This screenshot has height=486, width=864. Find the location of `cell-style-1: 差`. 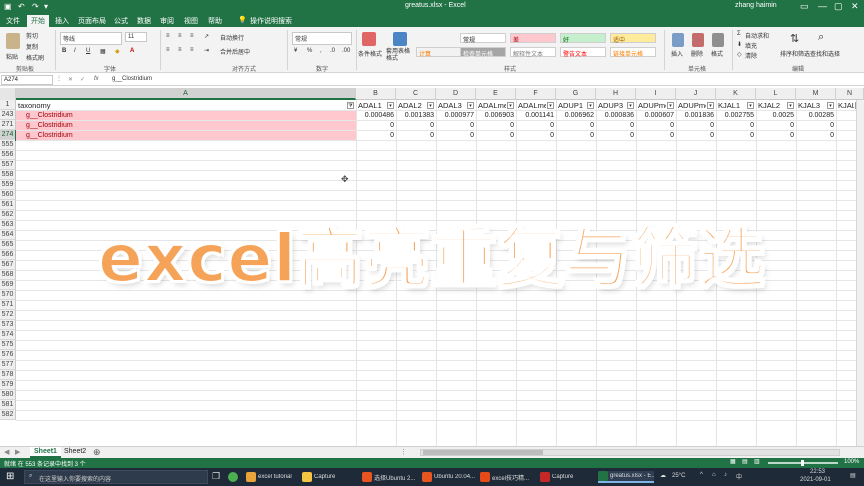

cell-style-1: 差 is located at coordinates (533, 38).